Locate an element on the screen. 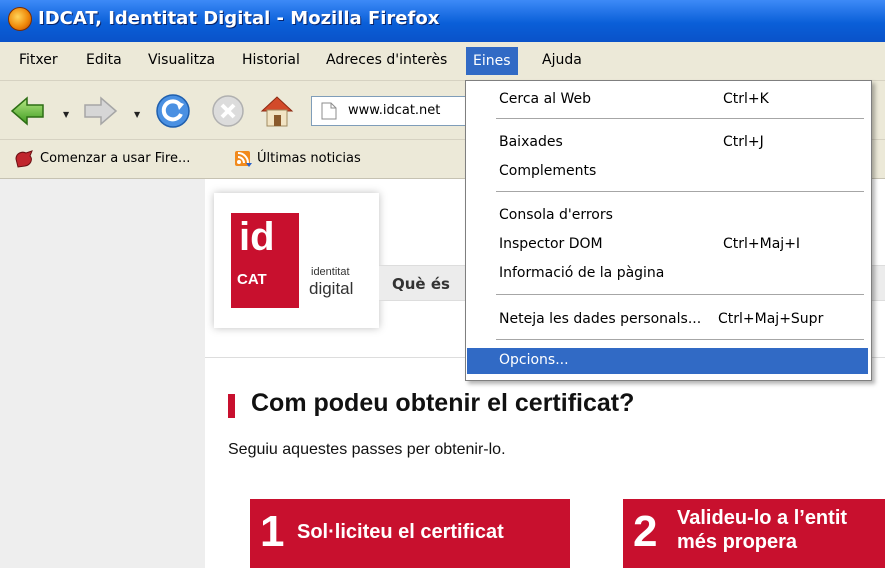 This screenshot has width=885, height=568. forward-arrow-icon is located at coordinates (100, 111).